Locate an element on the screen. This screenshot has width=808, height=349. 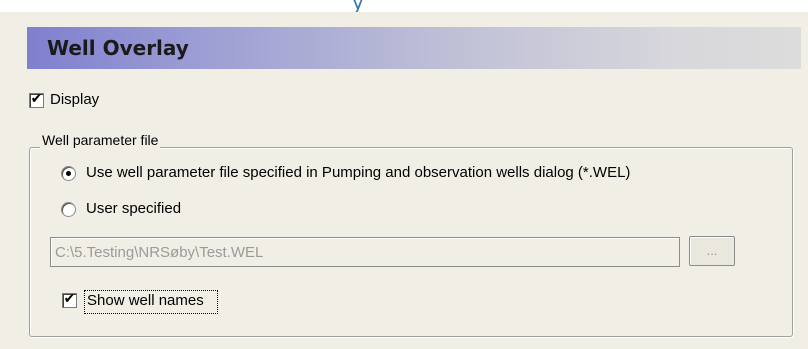
display-checkbox: ✔ is located at coordinates (36, 99).